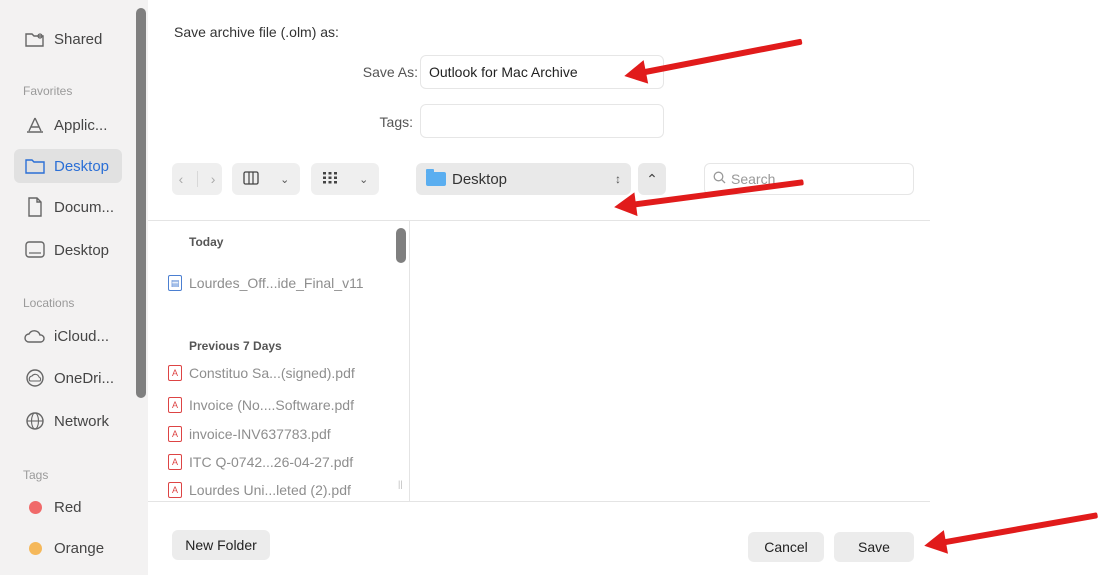 This screenshot has width=1106, height=575. Describe the element at coordinates (35, 507) in the screenshot. I see `red-tag-dot` at that location.